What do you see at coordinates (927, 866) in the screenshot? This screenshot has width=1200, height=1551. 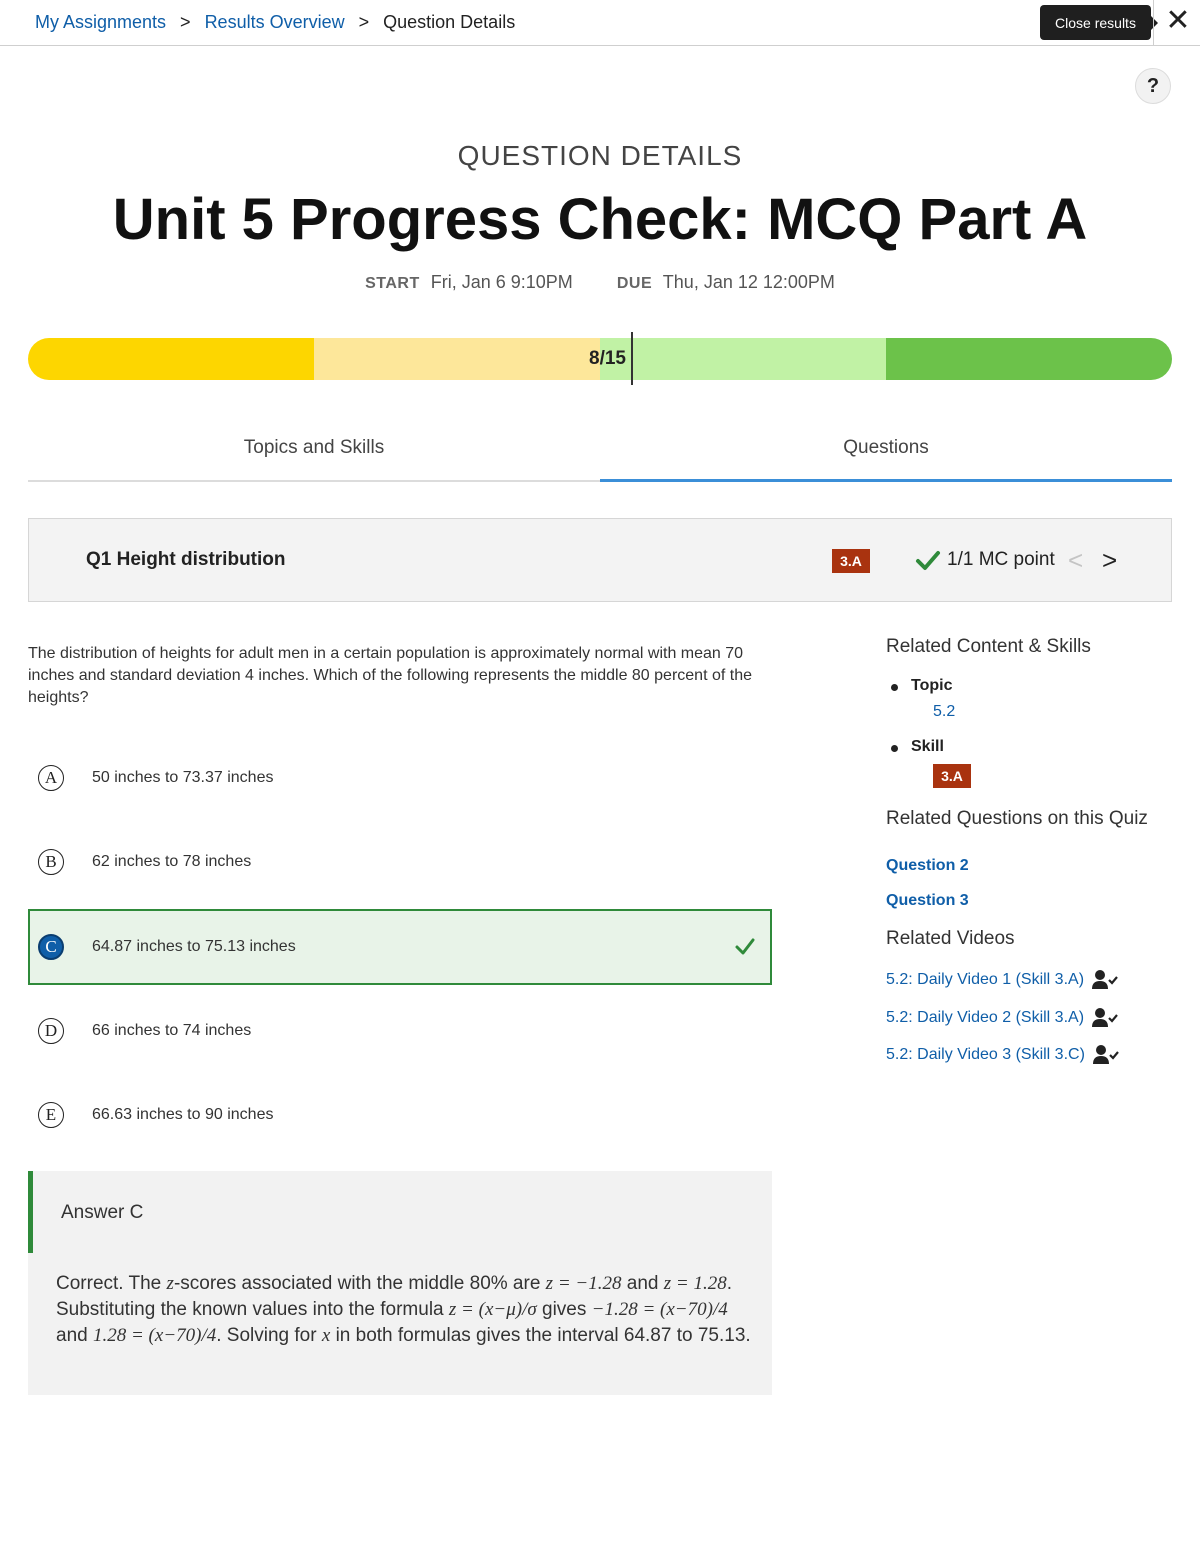 I see `related-question-link: Question 2` at bounding box center [927, 866].